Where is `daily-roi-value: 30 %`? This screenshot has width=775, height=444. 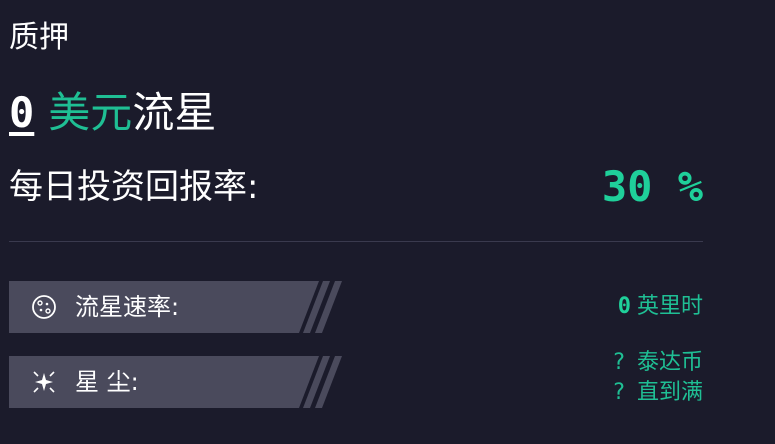 daily-roi-value: 30 % is located at coordinates (652, 186).